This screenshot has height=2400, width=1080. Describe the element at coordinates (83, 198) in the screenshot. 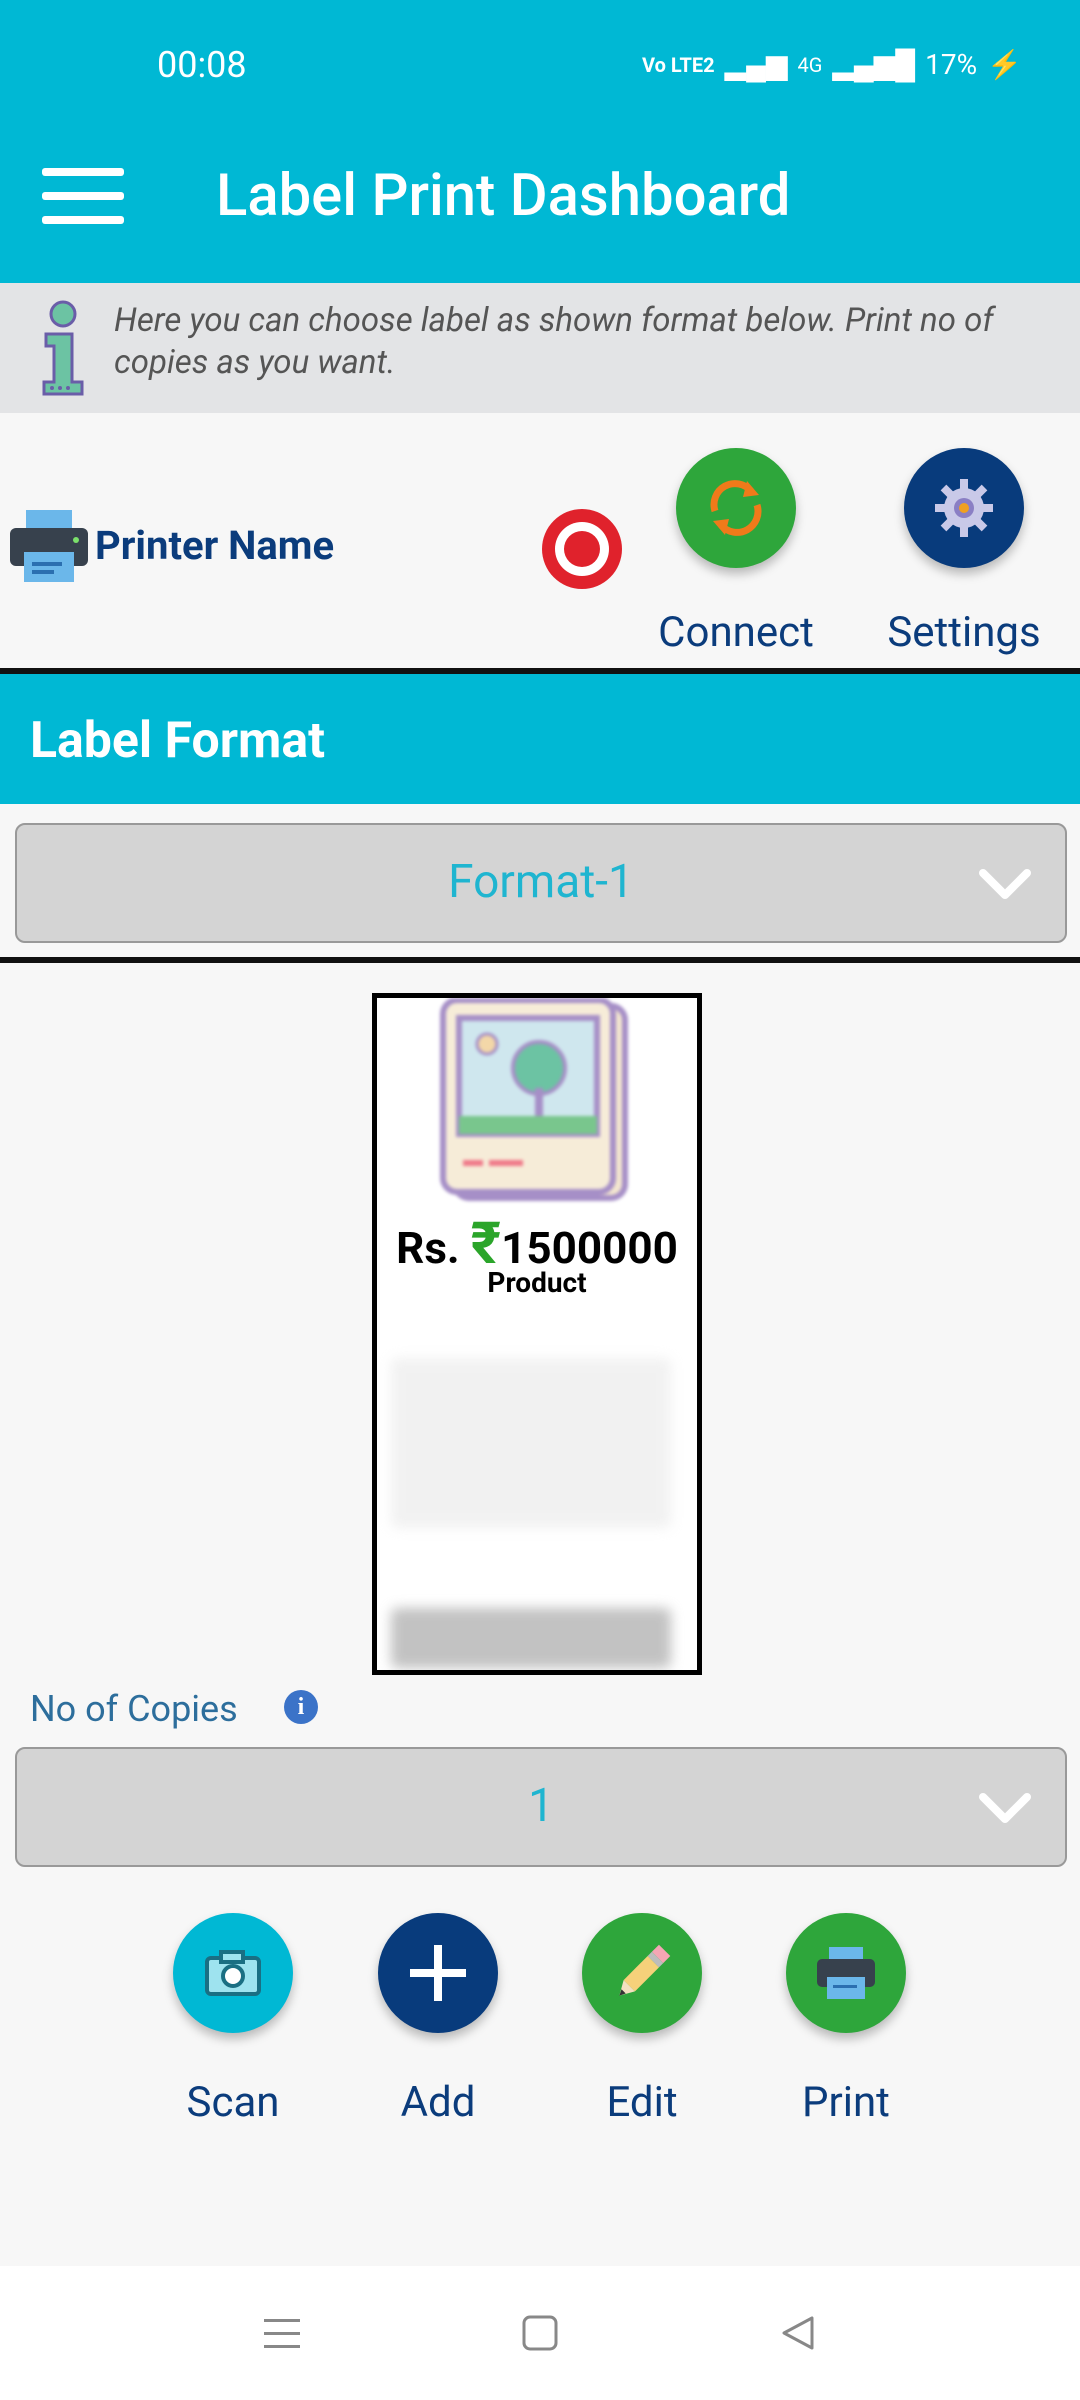

I see `hamburger-menu-icon` at that location.